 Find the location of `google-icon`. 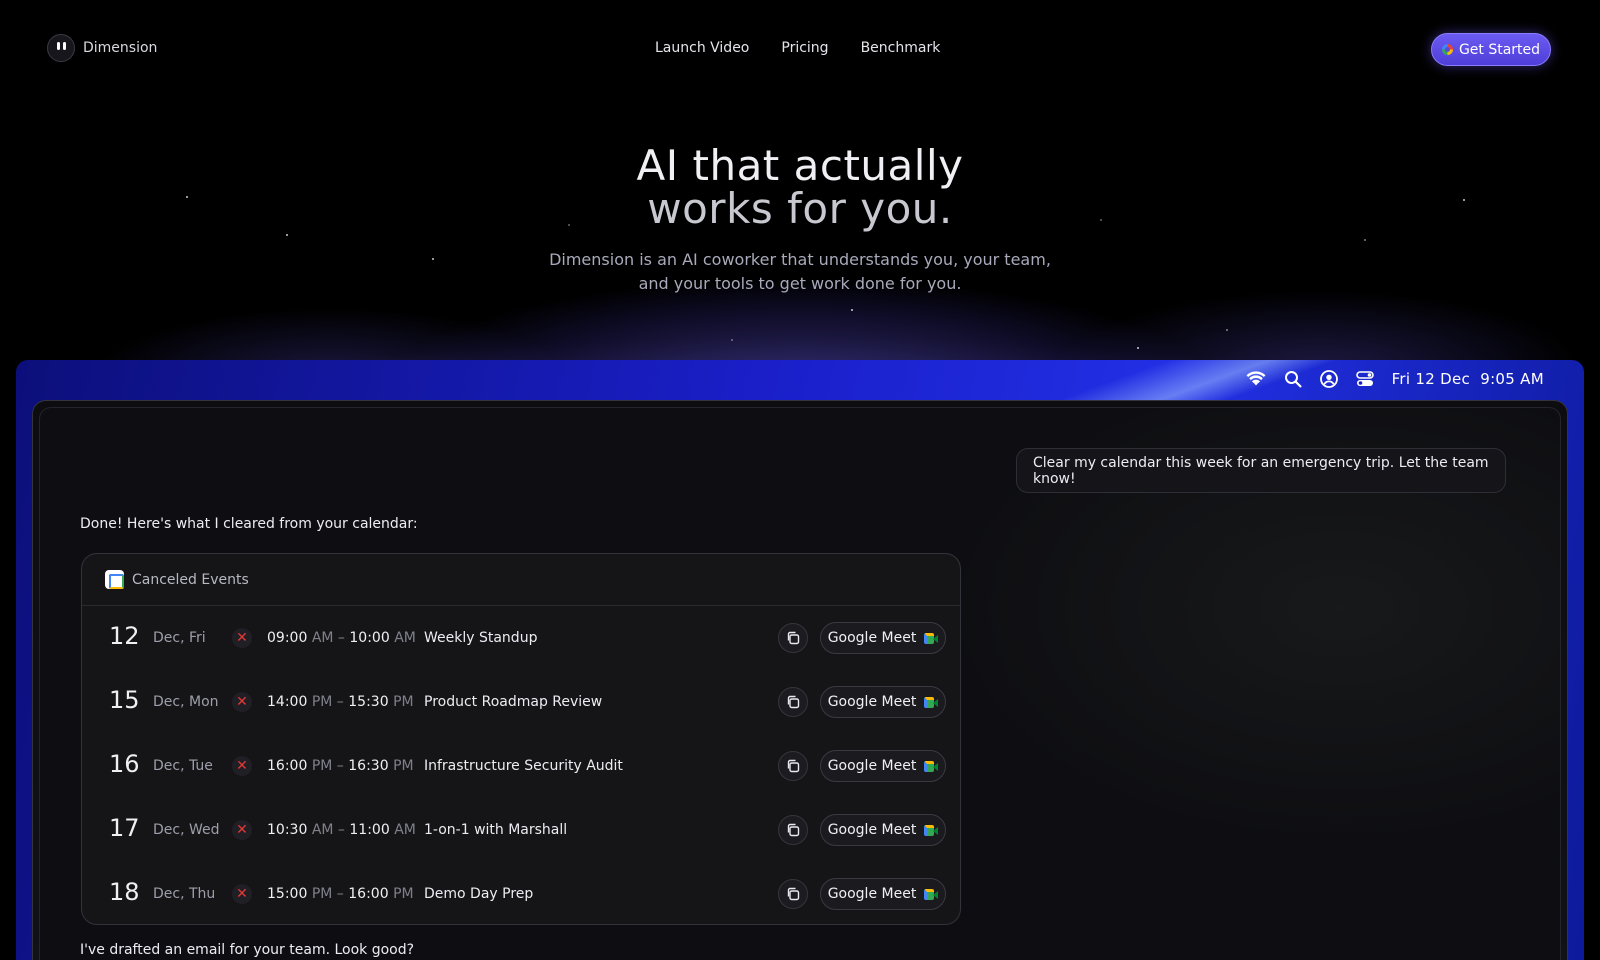

google-icon is located at coordinates (1447, 49).